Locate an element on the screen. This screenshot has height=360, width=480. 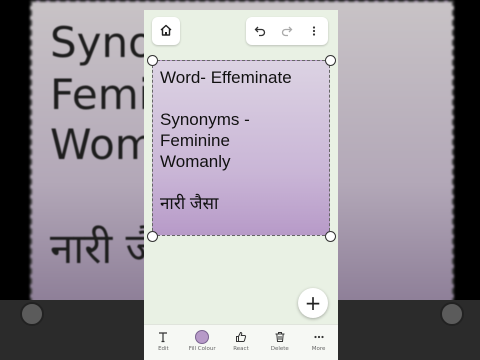
more-button: More is located at coordinates (319, 340).